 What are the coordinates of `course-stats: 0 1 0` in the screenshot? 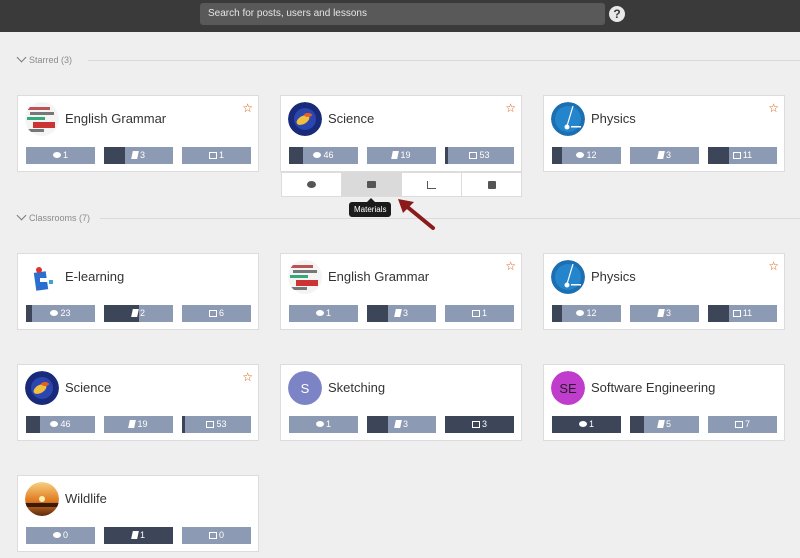 It's located at (139, 535).